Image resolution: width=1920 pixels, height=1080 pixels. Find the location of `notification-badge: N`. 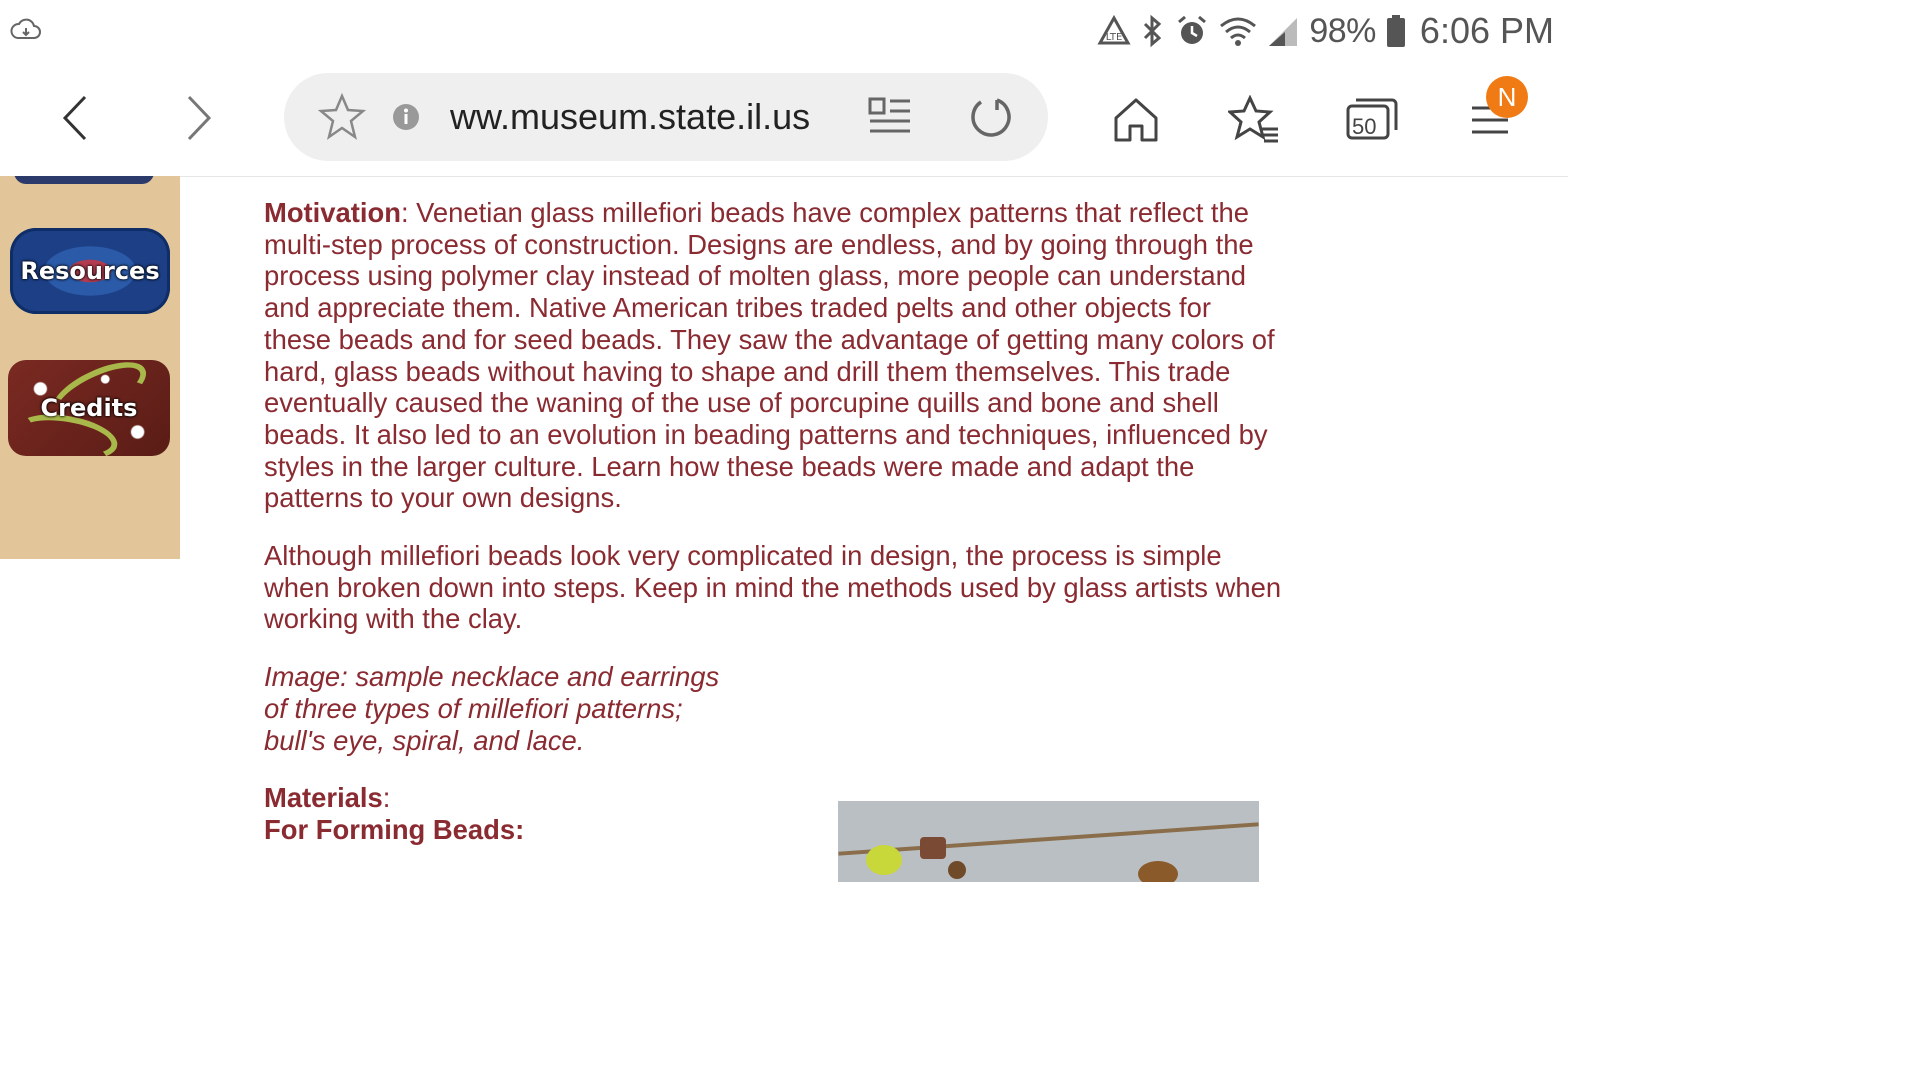

notification-badge: N is located at coordinates (1507, 97).